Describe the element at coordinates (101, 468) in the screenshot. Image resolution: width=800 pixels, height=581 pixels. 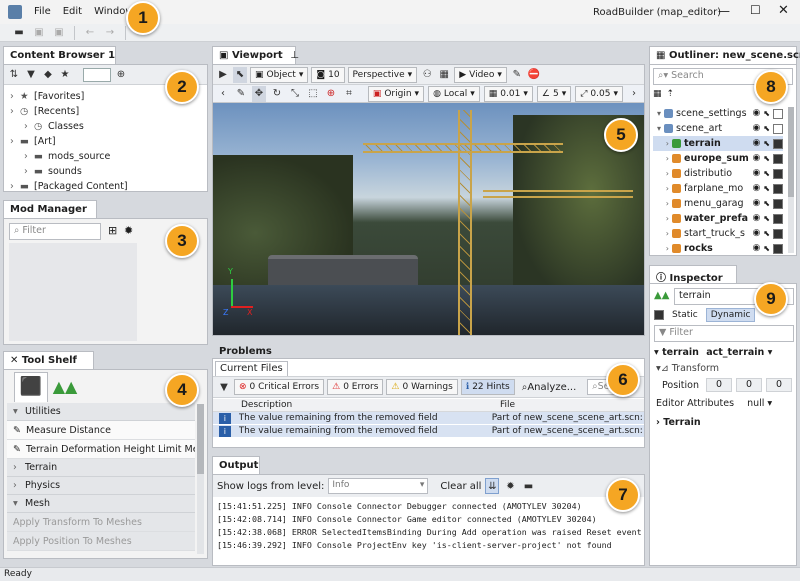
I see `tool-section-header: › Terrain` at that location.